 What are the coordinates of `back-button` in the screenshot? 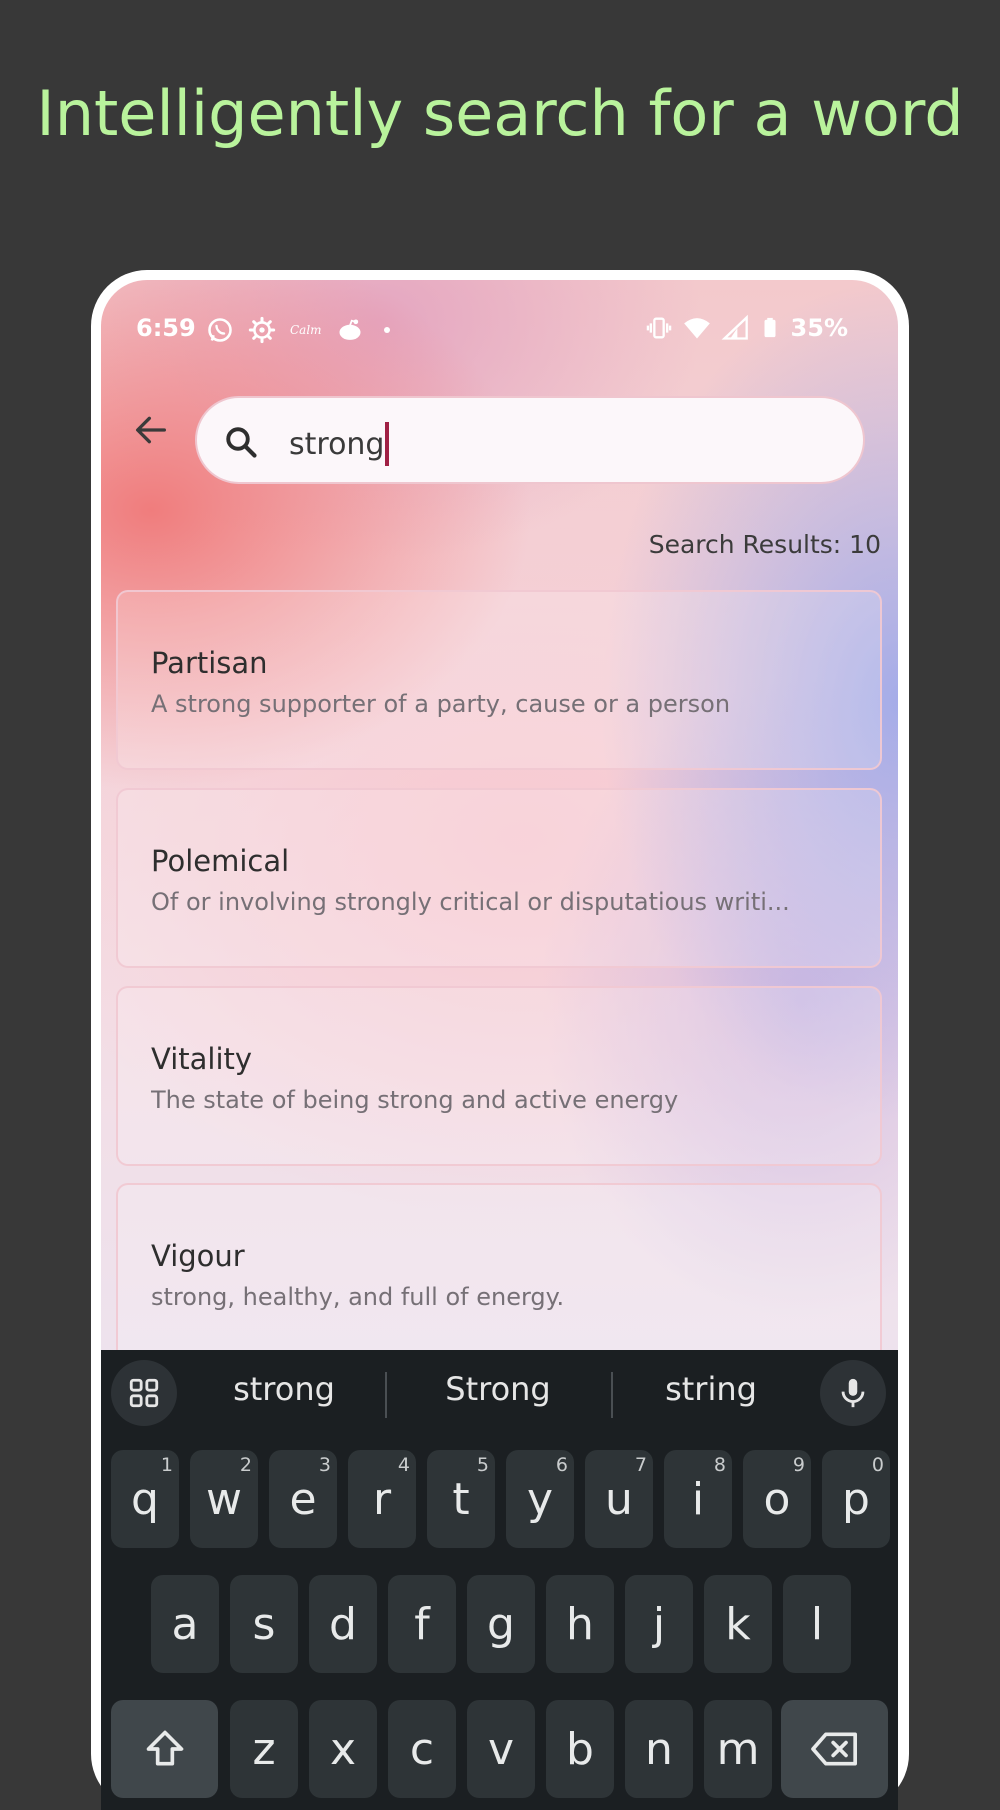 It's located at (151, 430).